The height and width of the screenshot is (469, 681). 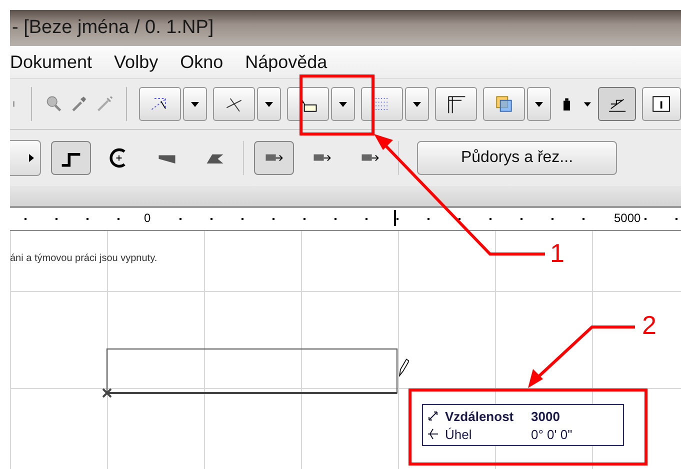 I want to click on ruler-label: 5000, so click(x=627, y=218).